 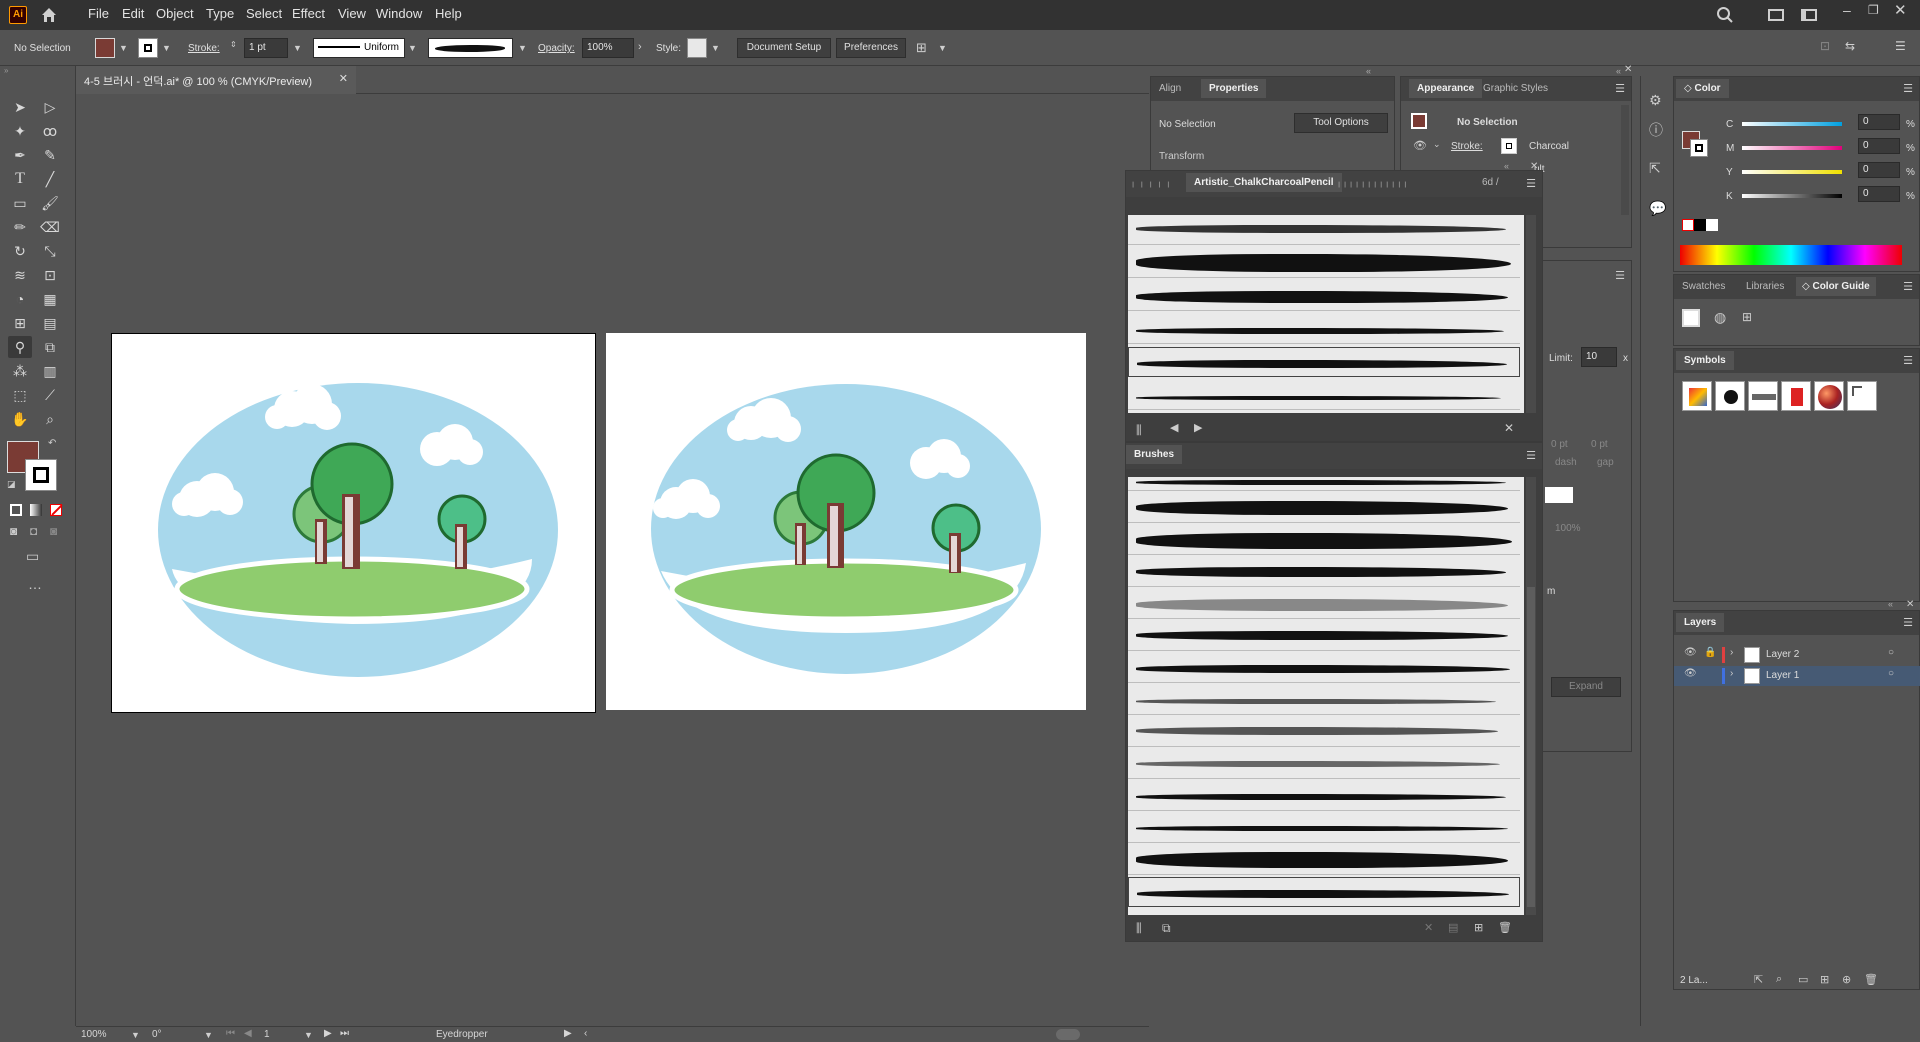 I want to click on library-tab-title: Artistic_ChalkCharcoalPencil, so click(x=1264, y=182).